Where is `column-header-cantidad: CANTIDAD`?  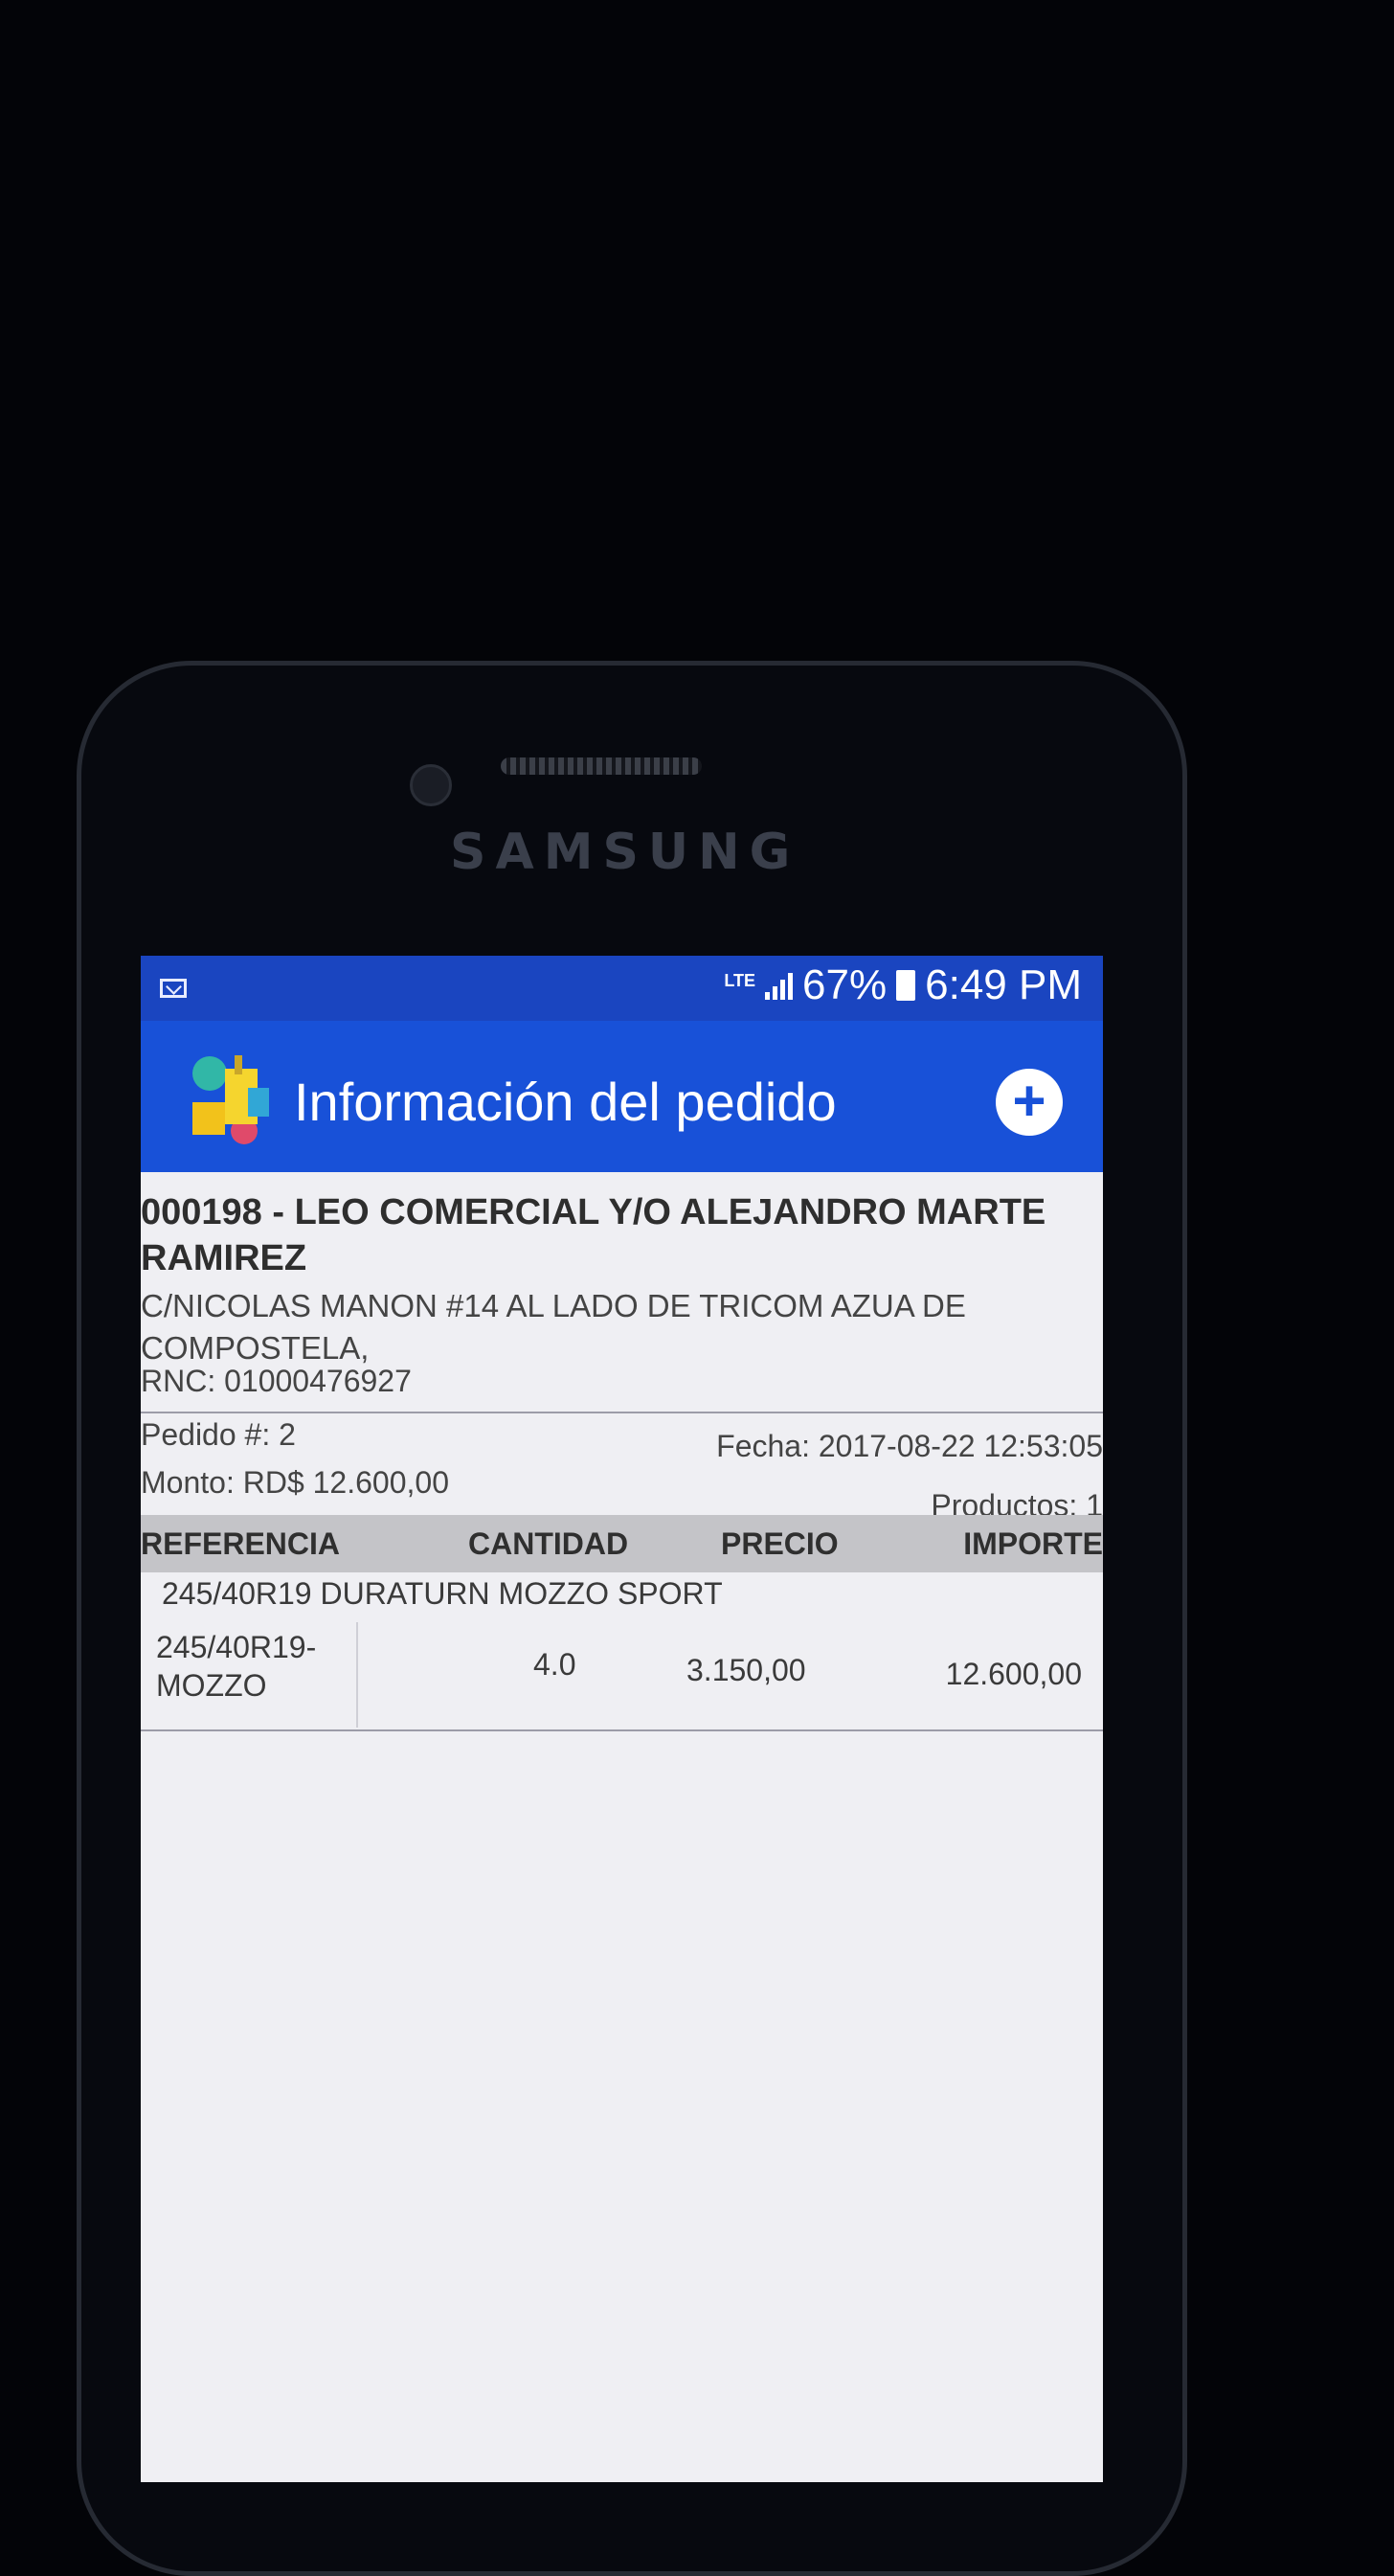
column-header-cantidad: CANTIDAD is located at coordinates (548, 1543).